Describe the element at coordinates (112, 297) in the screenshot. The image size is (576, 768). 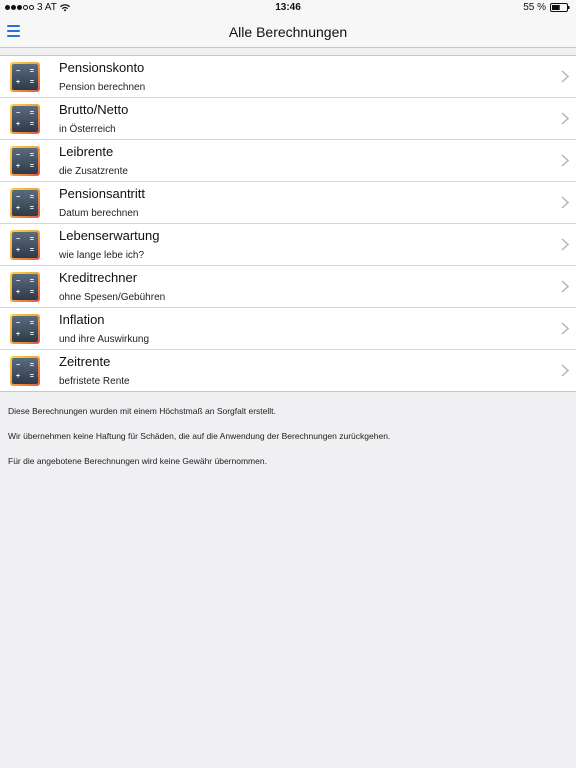
I see `item-subtitle: ohne Spesen/Gebühren` at that location.